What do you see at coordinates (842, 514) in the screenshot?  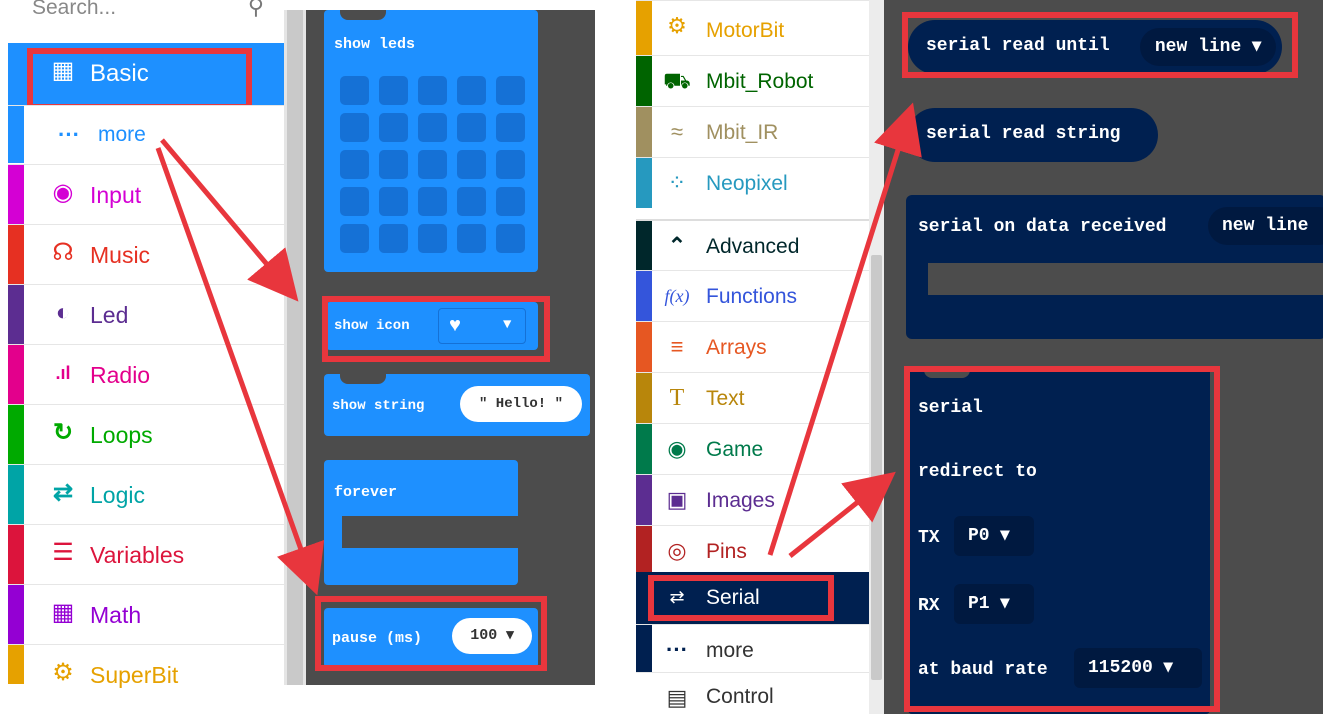 I see `arrow-to-redirect` at bounding box center [842, 514].